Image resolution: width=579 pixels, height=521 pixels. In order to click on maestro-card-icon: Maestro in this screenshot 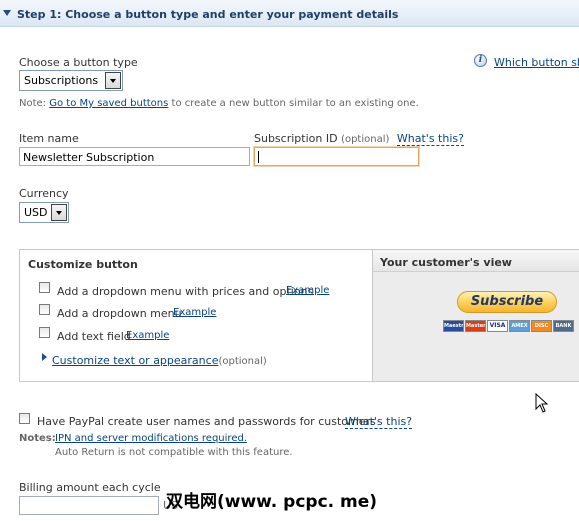, I will do `click(453, 326)`.